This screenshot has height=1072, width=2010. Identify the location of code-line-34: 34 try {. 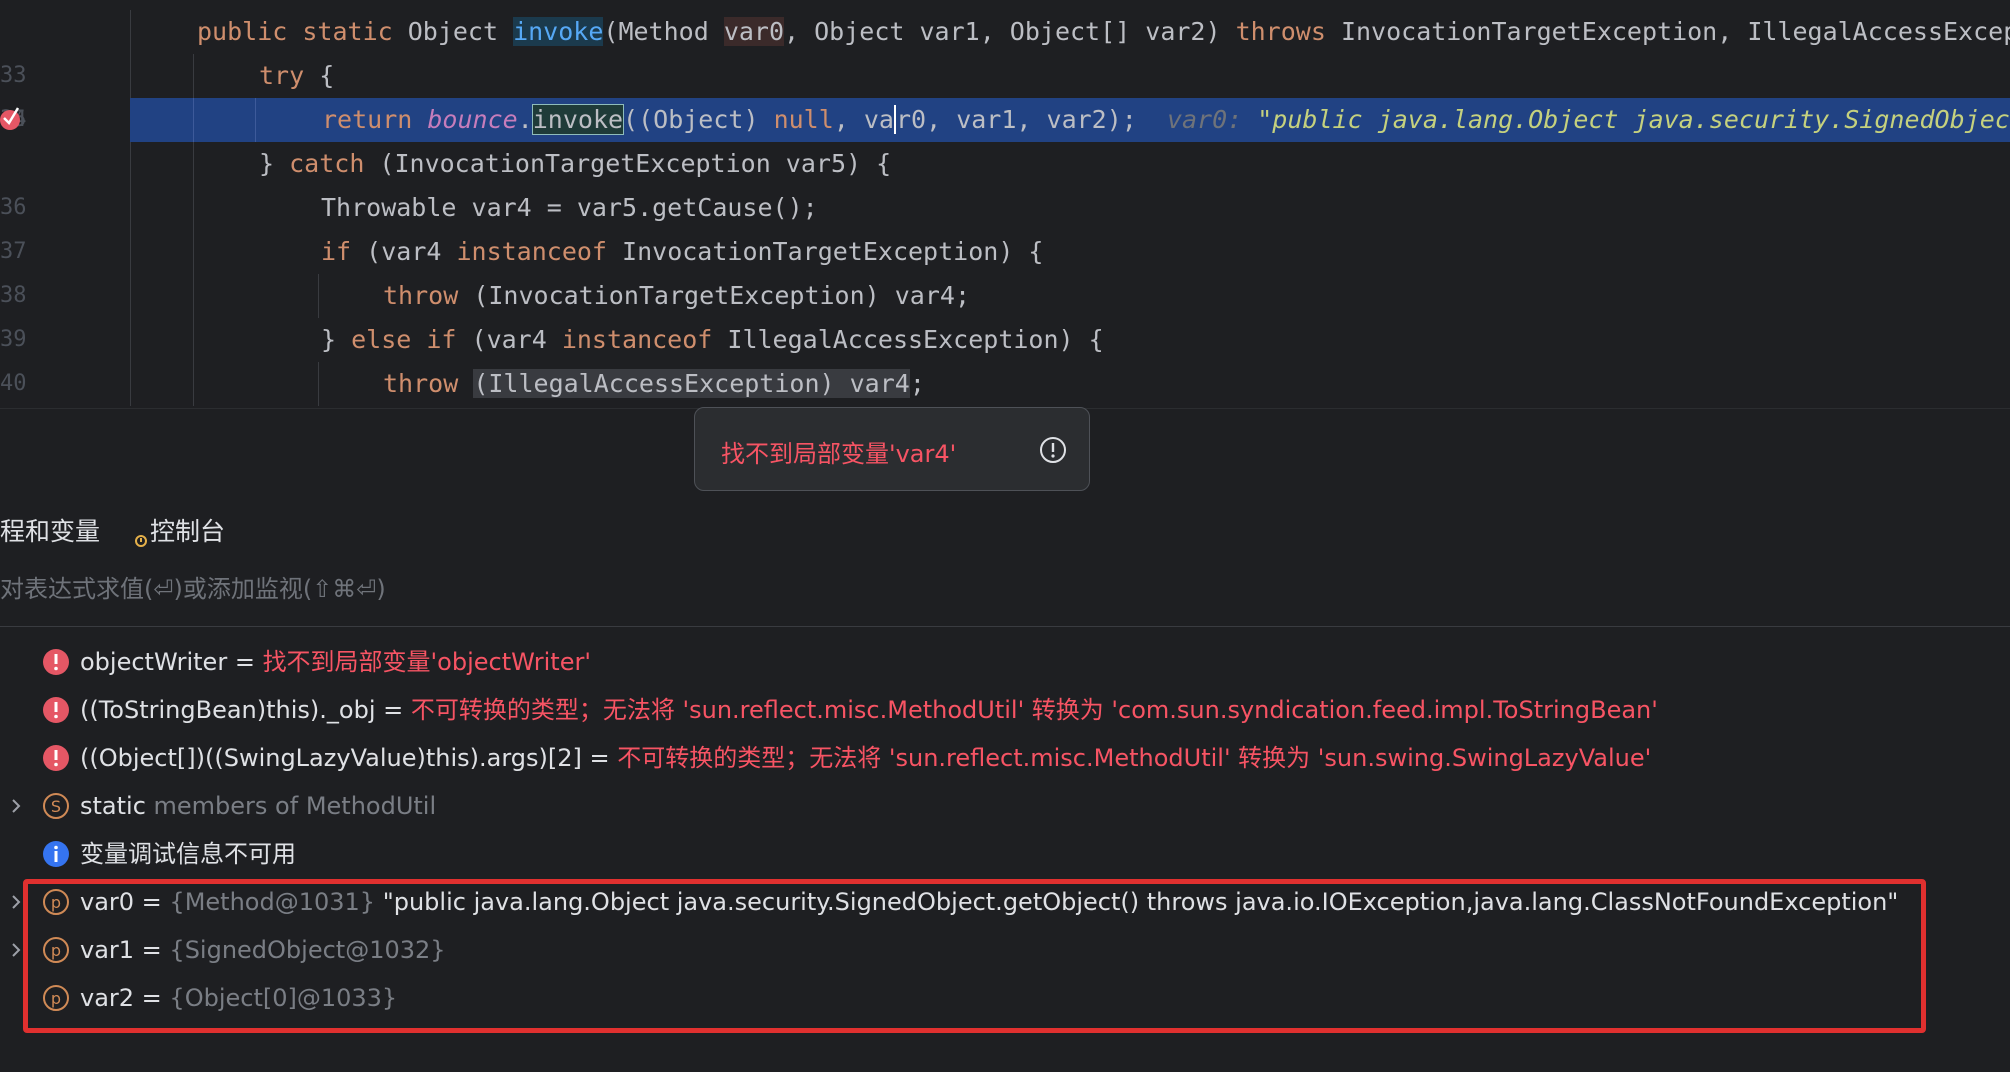
(1005, 93).